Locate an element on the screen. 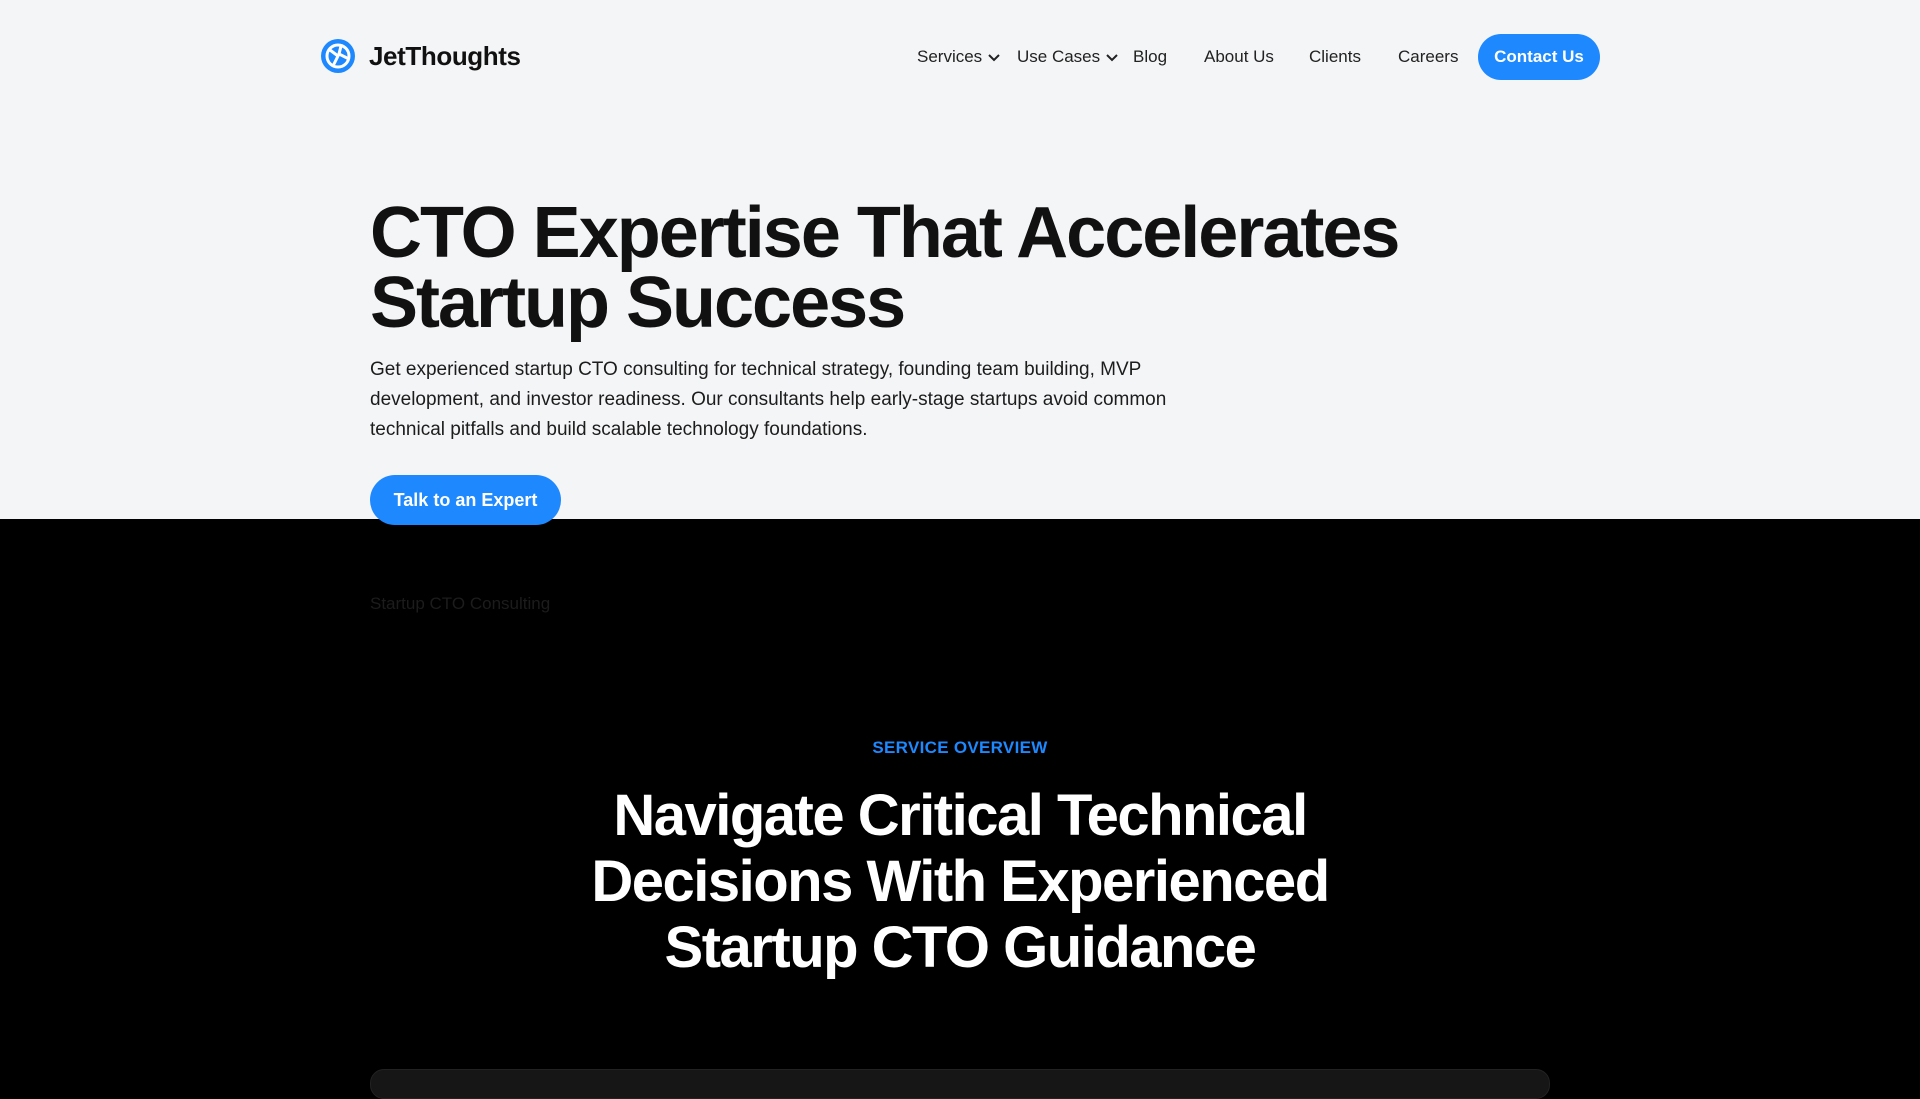 This screenshot has width=1920, height=1099. globe-logo-icon is located at coordinates (338, 56).